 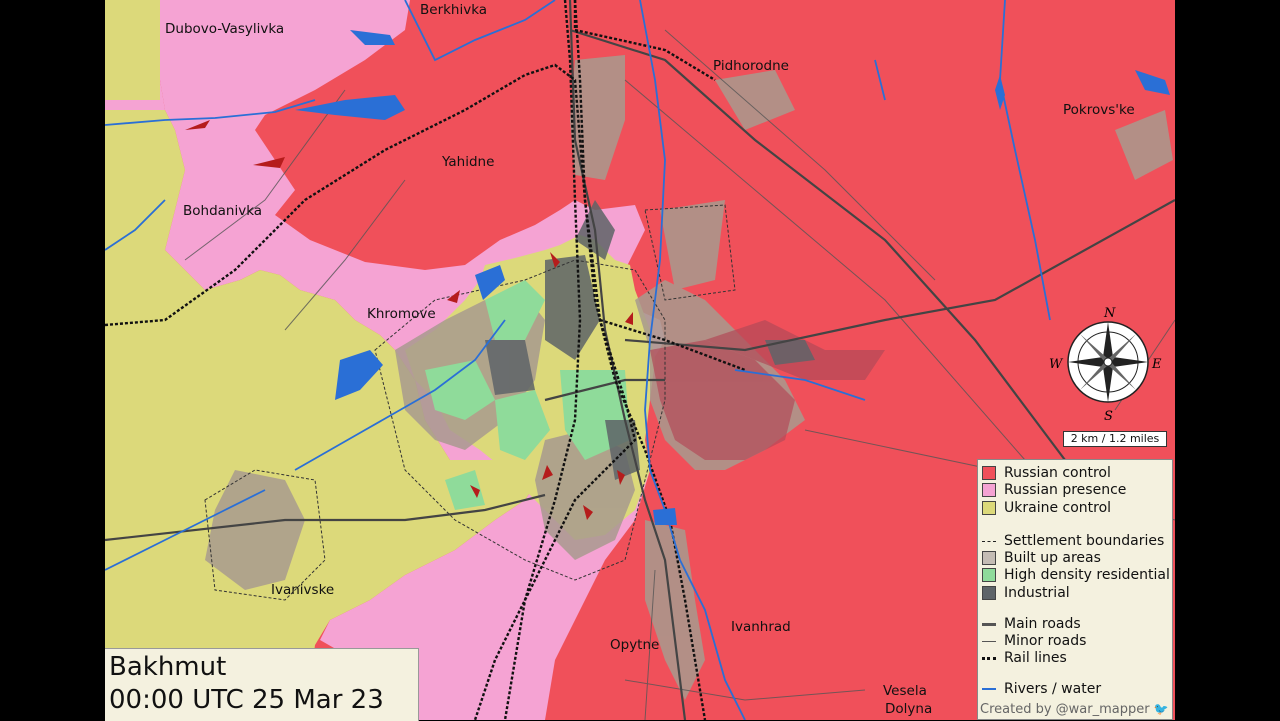 I want to click on title-box: Bakhmut 00:00 UTC 25 Mar 23, so click(x=262, y=684).